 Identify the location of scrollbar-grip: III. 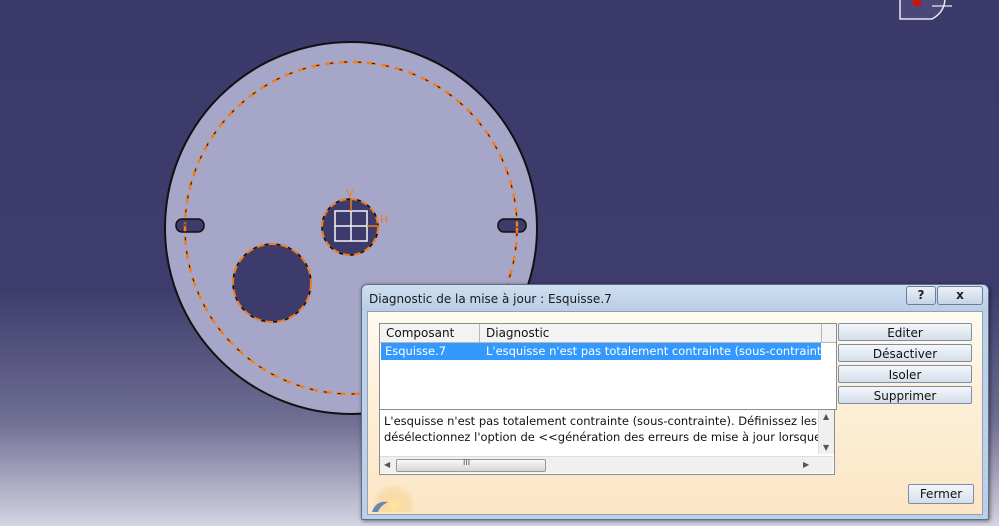
(467, 462).